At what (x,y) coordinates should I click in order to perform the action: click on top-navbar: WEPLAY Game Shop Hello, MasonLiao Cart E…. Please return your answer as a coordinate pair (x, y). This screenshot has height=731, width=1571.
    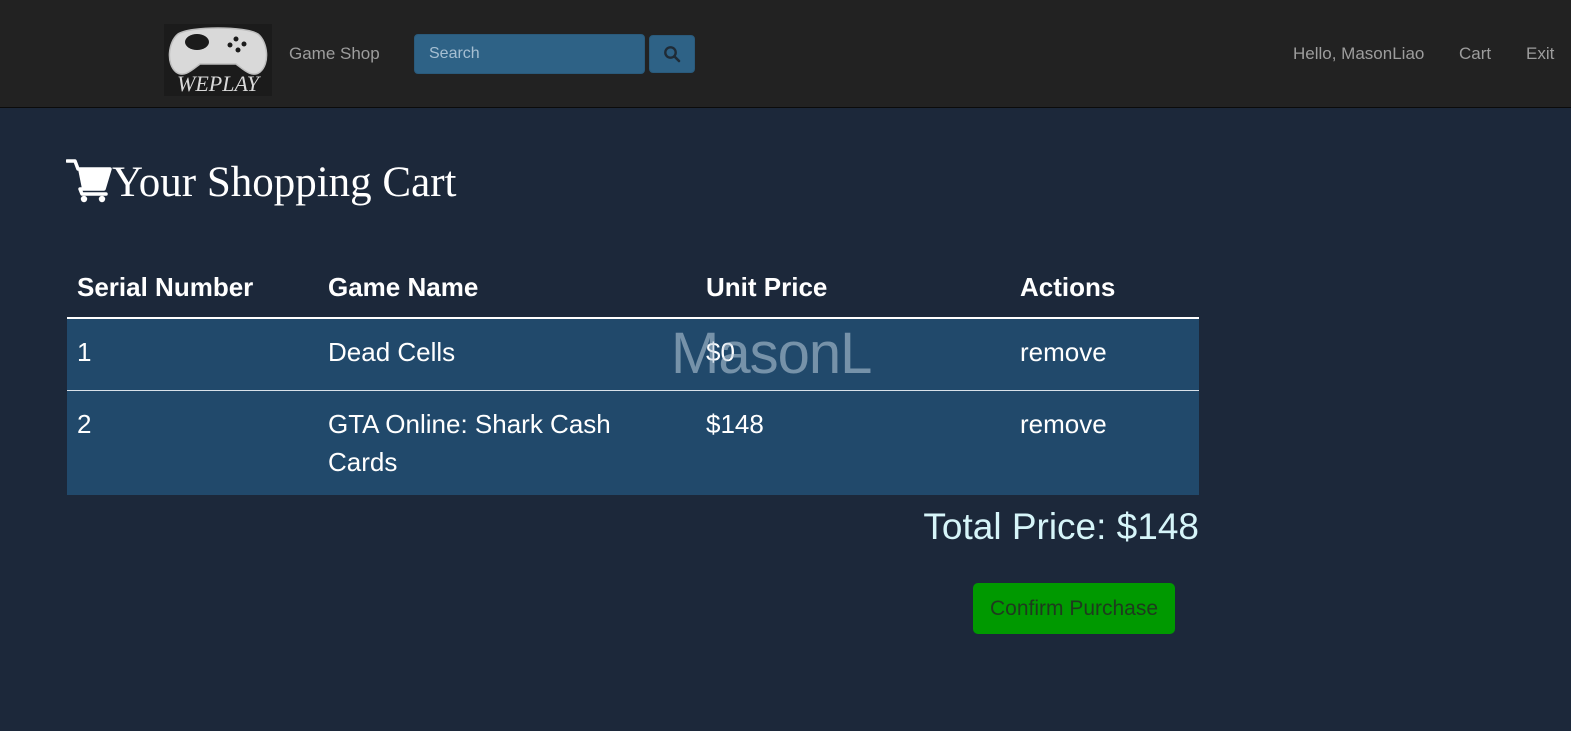
    Looking at the image, I should click on (785, 54).